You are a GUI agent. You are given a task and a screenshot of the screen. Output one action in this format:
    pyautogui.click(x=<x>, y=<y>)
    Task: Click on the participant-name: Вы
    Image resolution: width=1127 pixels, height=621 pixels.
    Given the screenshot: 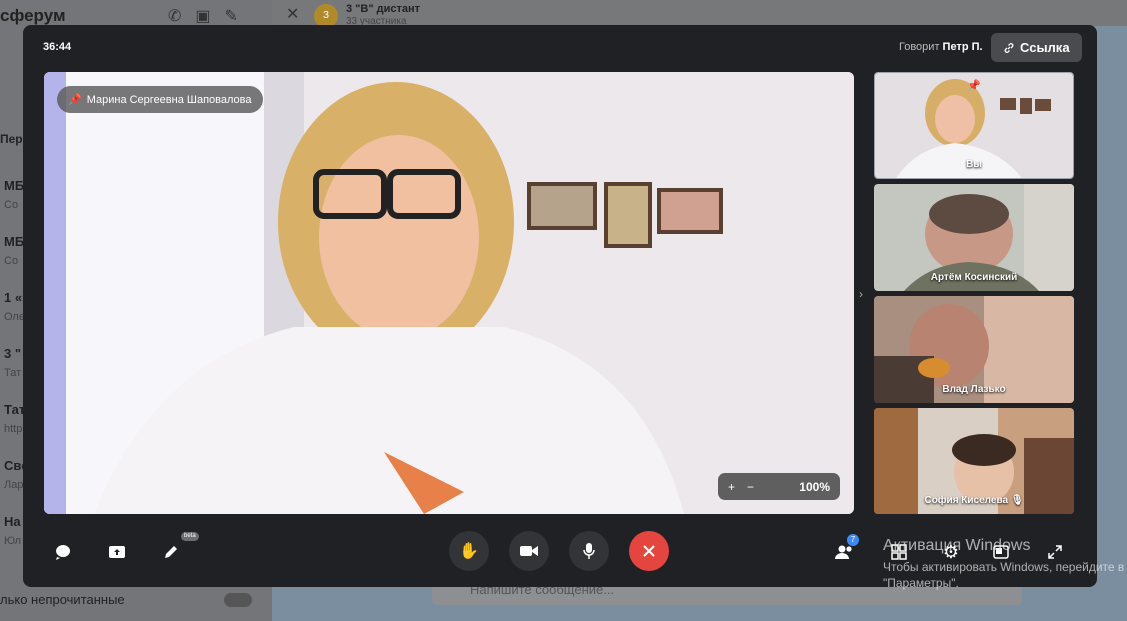 What is the action you would take?
    pyautogui.click(x=974, y=164)
    